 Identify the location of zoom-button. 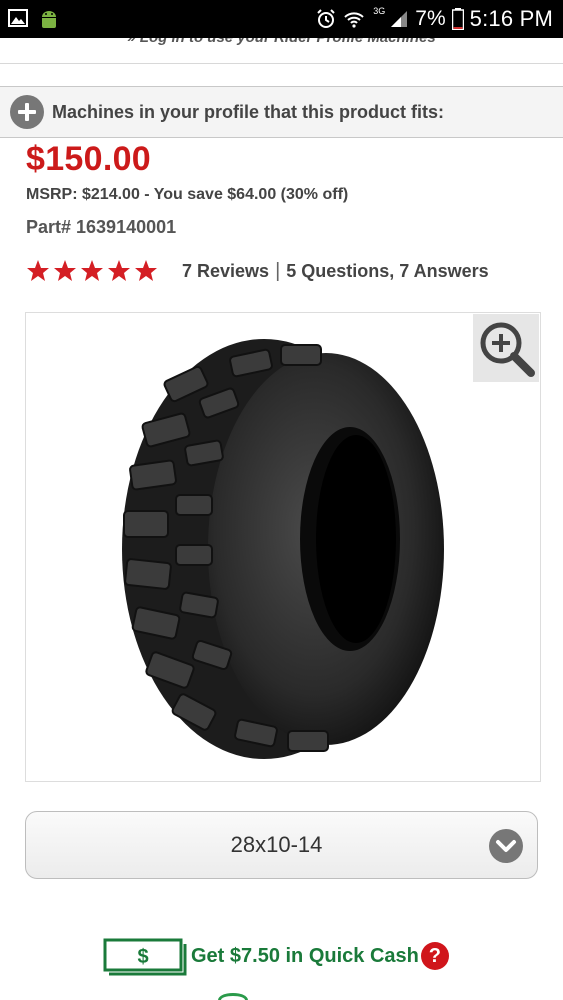
(506, 348).